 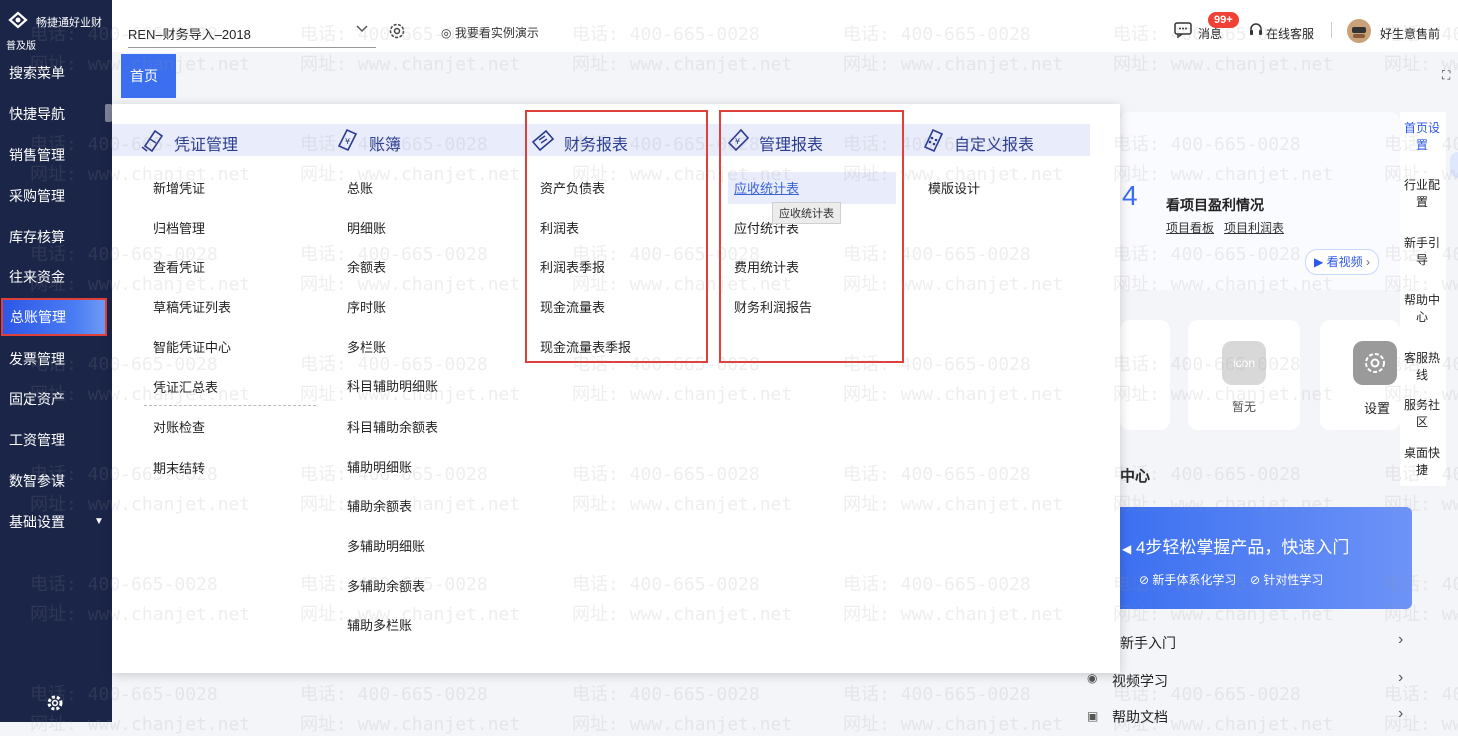 What do you see at coordinates (543, 140) in the screenshot?
I see `financial-report-icon` at bounding box center [543, 140].